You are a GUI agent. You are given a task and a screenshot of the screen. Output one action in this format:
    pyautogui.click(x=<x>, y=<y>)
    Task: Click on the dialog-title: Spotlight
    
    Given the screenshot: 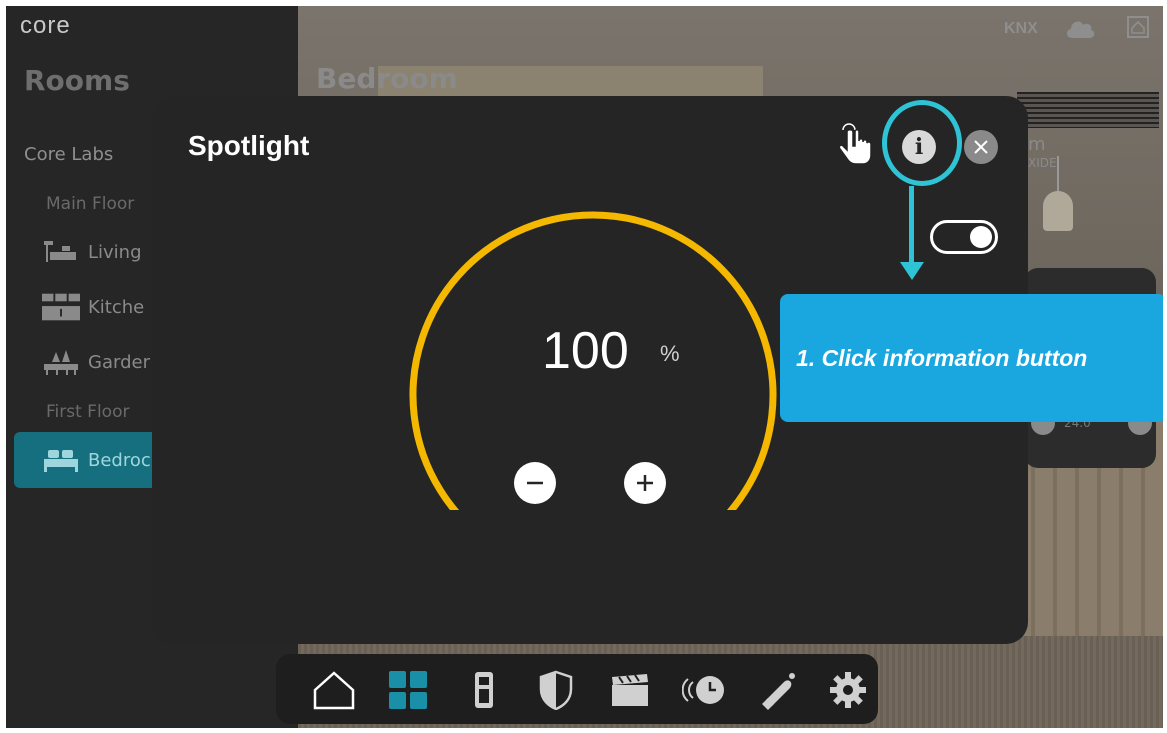 What is the action you would take?
    pyautogui.click(x=249, y=145)
    